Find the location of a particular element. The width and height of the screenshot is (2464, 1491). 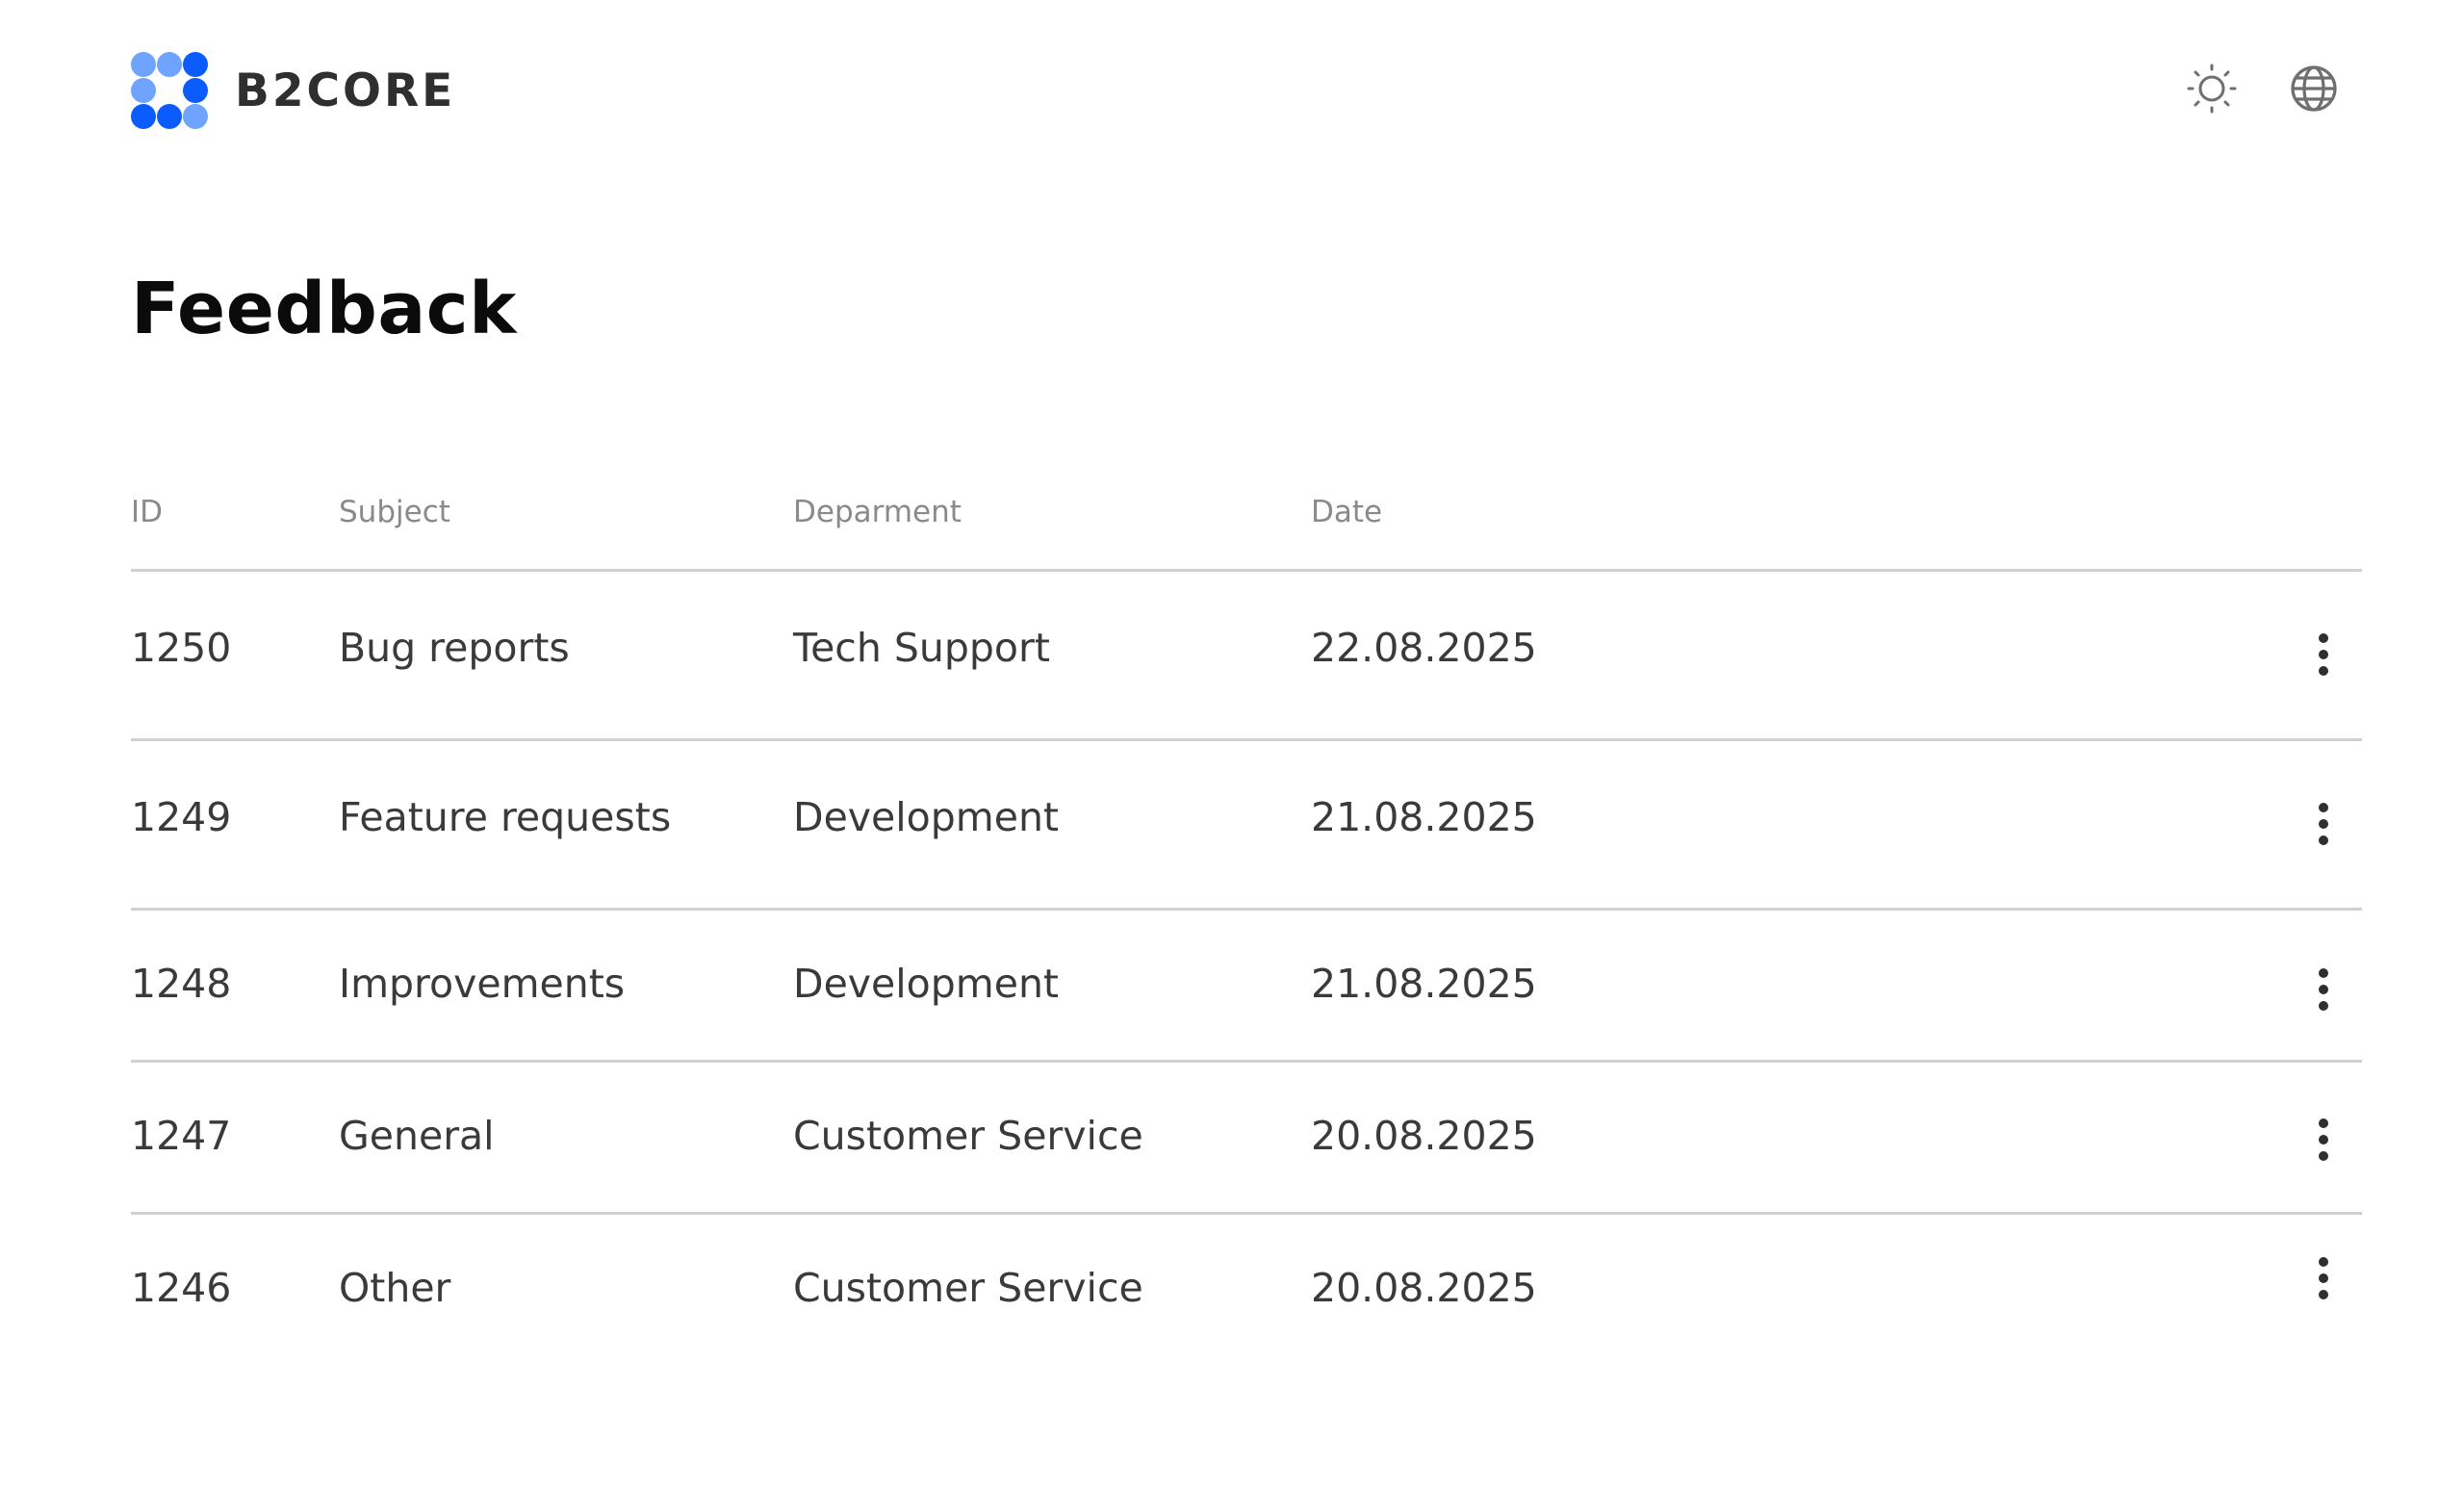

row-subject: Feature requests is located at coordinates (505, 817).